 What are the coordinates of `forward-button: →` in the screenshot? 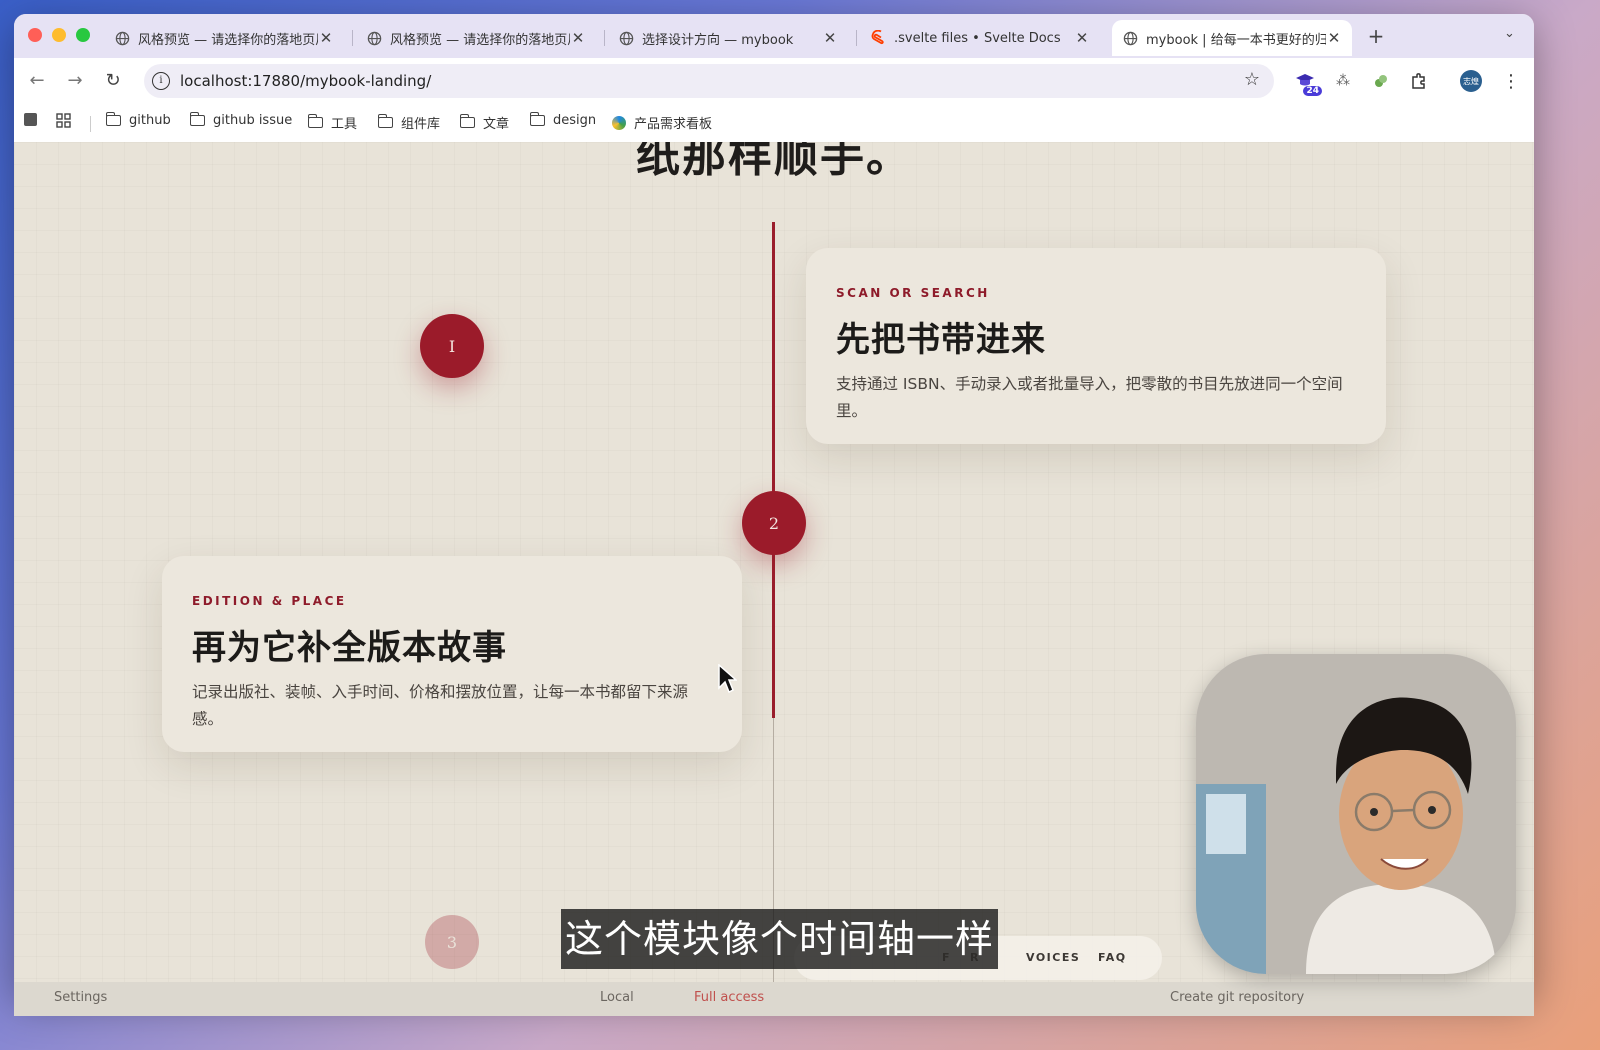 It's located at (75, 81).